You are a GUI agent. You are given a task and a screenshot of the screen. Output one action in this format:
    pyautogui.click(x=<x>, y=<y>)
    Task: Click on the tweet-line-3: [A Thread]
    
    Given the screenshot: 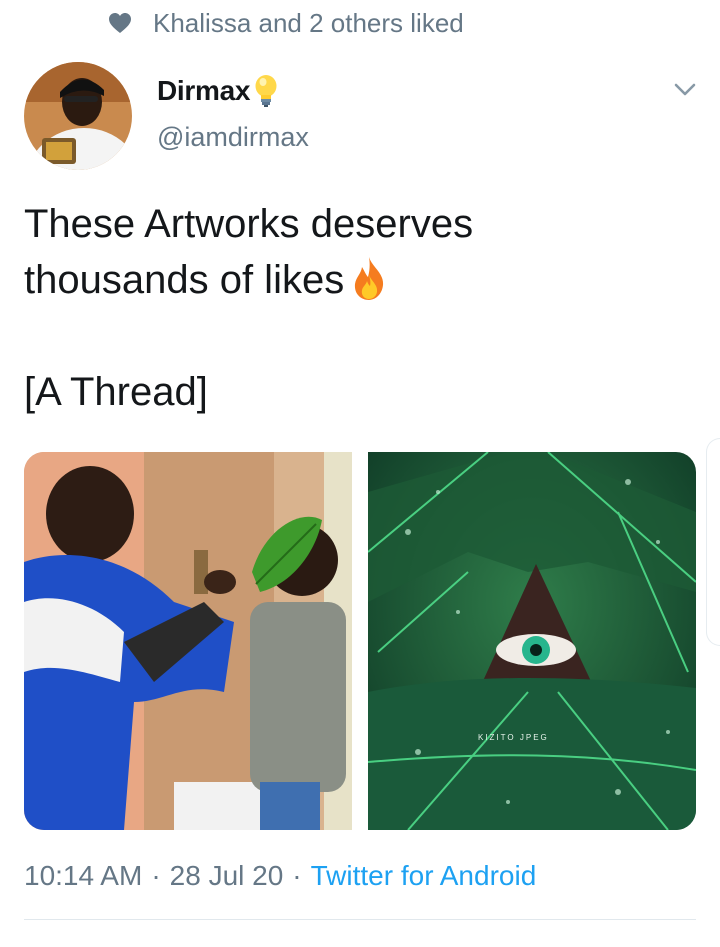 What is the action you would take?
    pyautogui.click(x=116, y=392)
    